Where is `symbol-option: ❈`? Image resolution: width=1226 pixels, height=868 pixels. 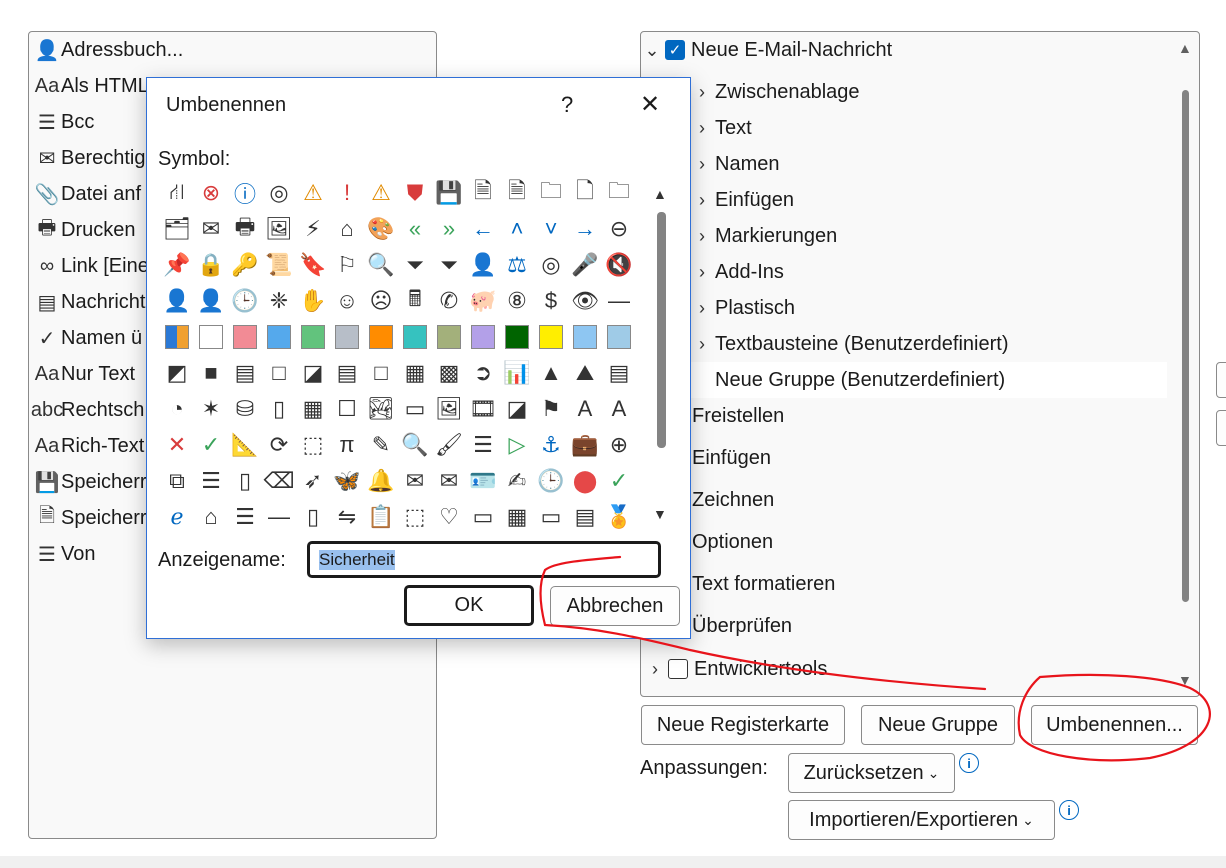
symbol-option: ❈ is located at coordinates (279, 301).